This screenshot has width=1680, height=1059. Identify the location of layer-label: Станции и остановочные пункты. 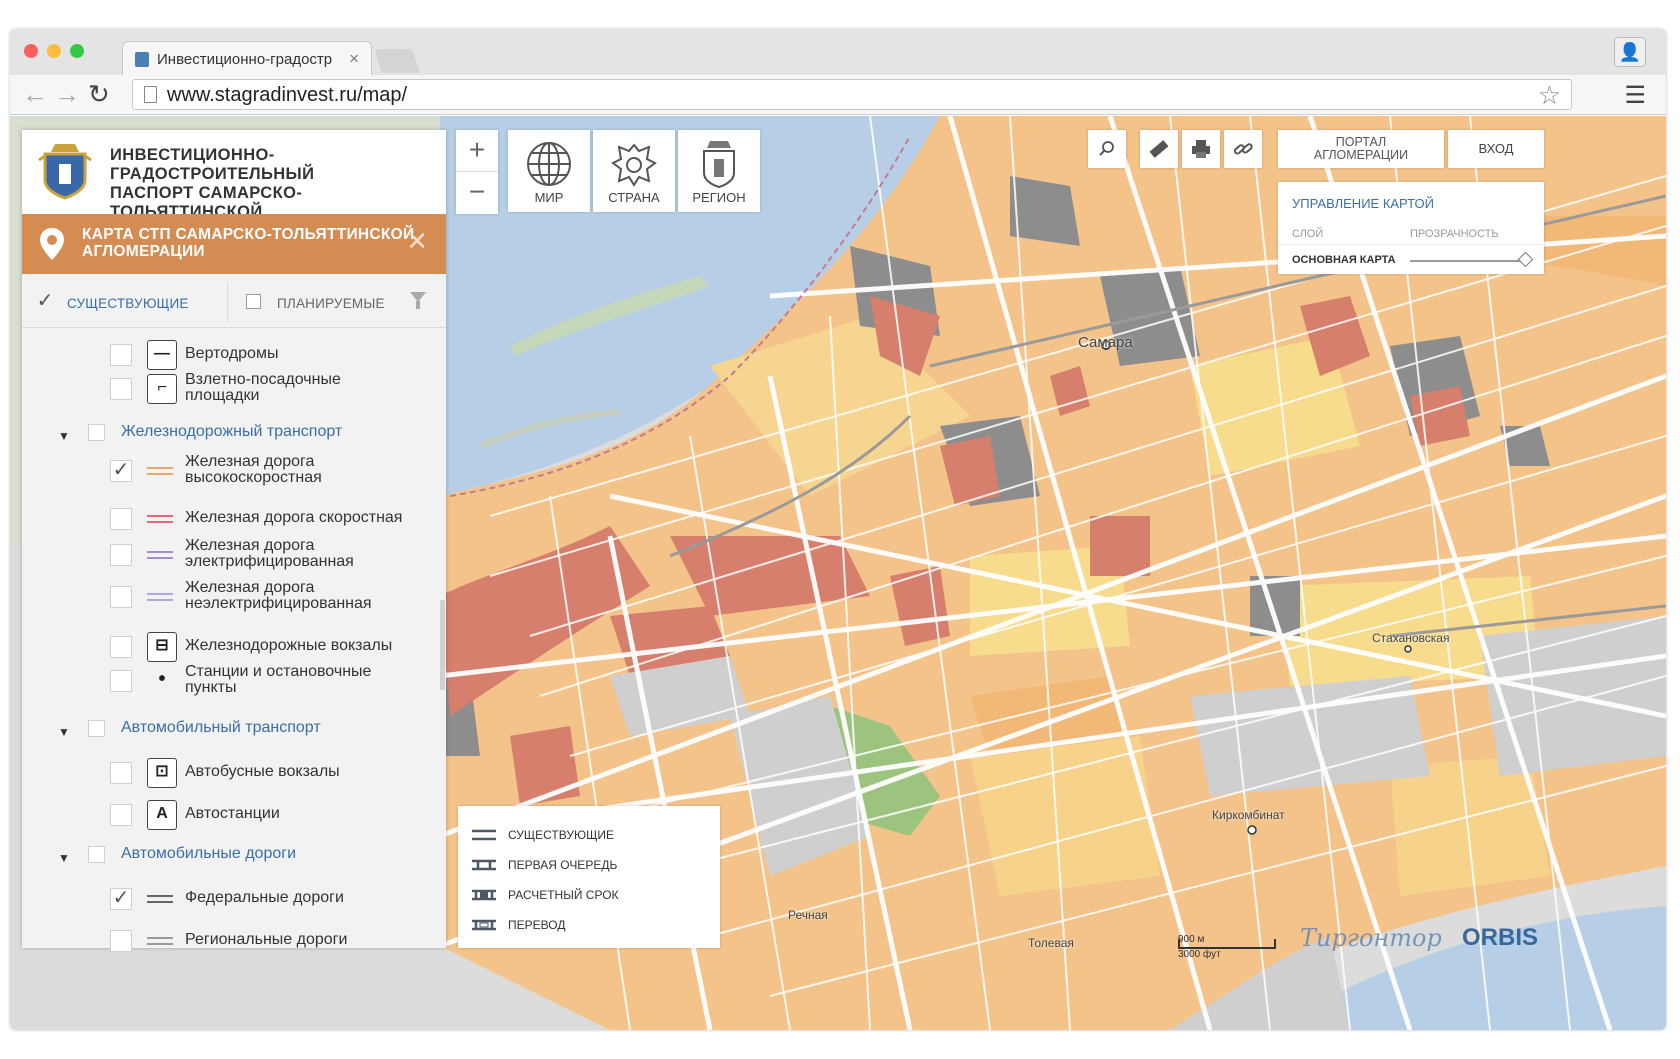
(278, 679).